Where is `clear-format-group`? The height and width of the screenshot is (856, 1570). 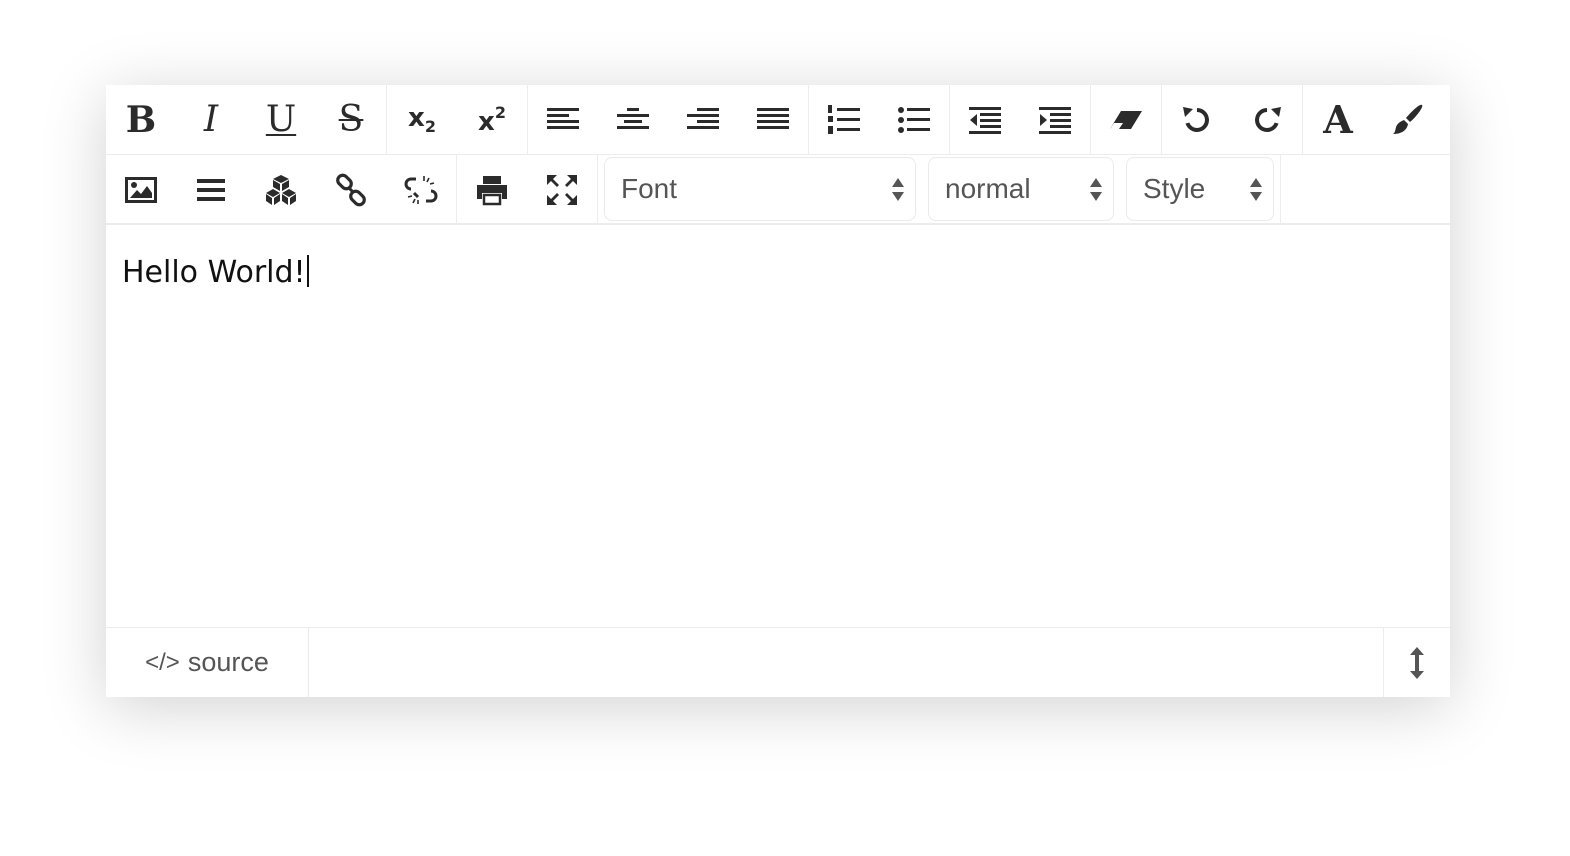
clear-format-group is located at coordinates (1126, 119).